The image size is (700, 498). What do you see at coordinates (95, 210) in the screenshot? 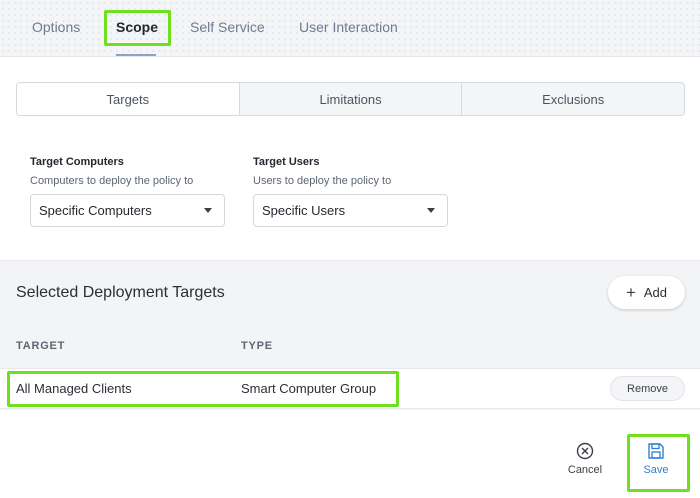
I see `target-computers-value: Specific Computers` at bounding box center [95, 210].